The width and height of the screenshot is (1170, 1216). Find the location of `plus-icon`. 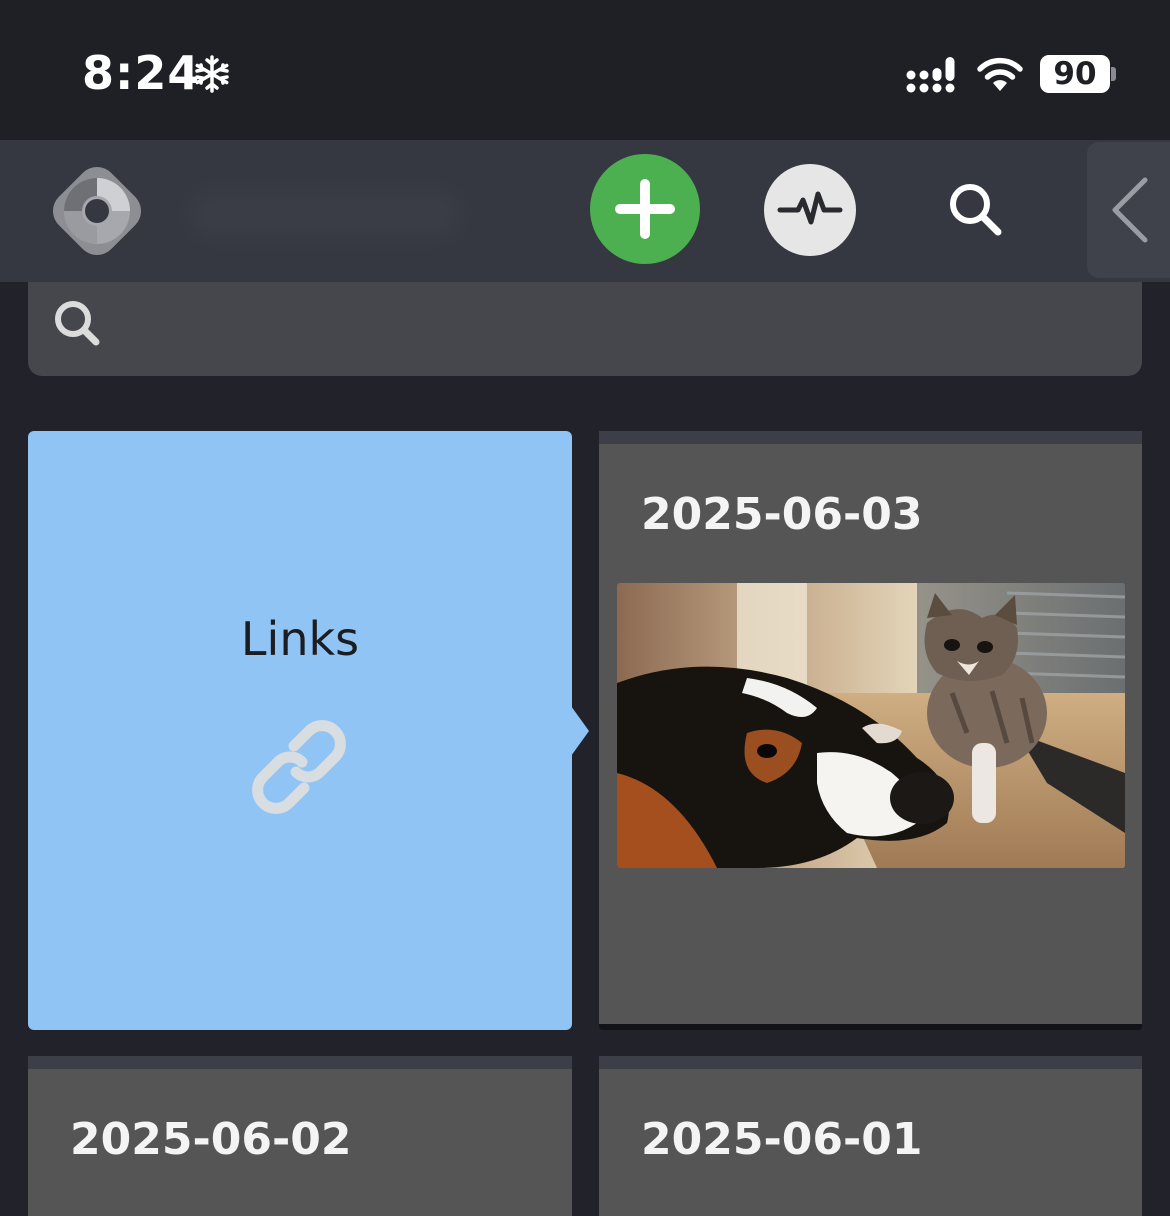

plus-icon is located at coordinates (645, 209).